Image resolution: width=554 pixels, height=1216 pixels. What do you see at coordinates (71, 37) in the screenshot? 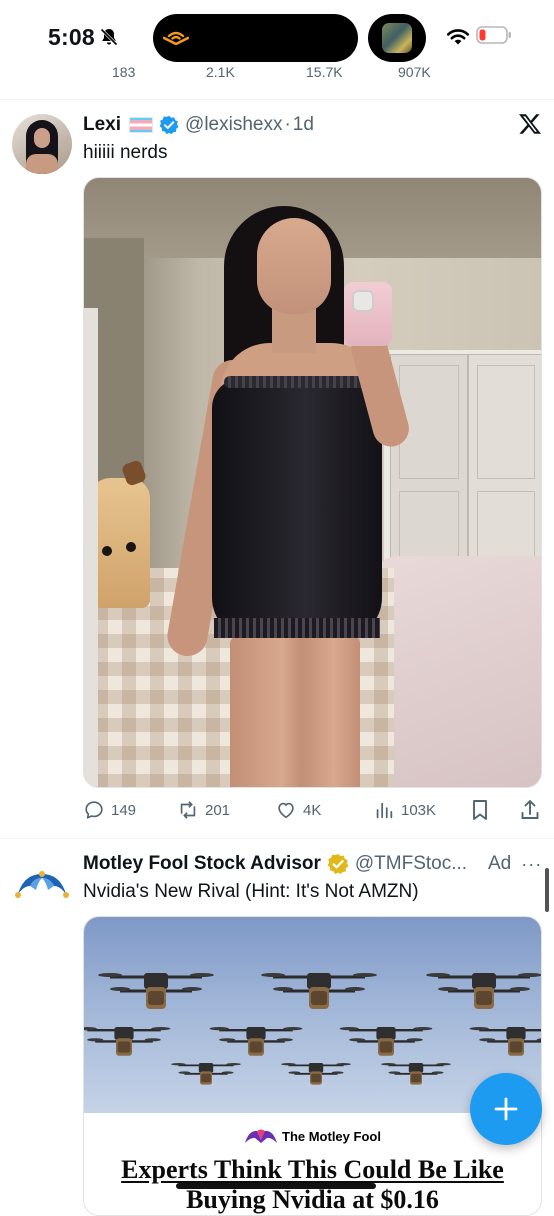
I see `status-time: 5:08` at bounding box center [71, 37].